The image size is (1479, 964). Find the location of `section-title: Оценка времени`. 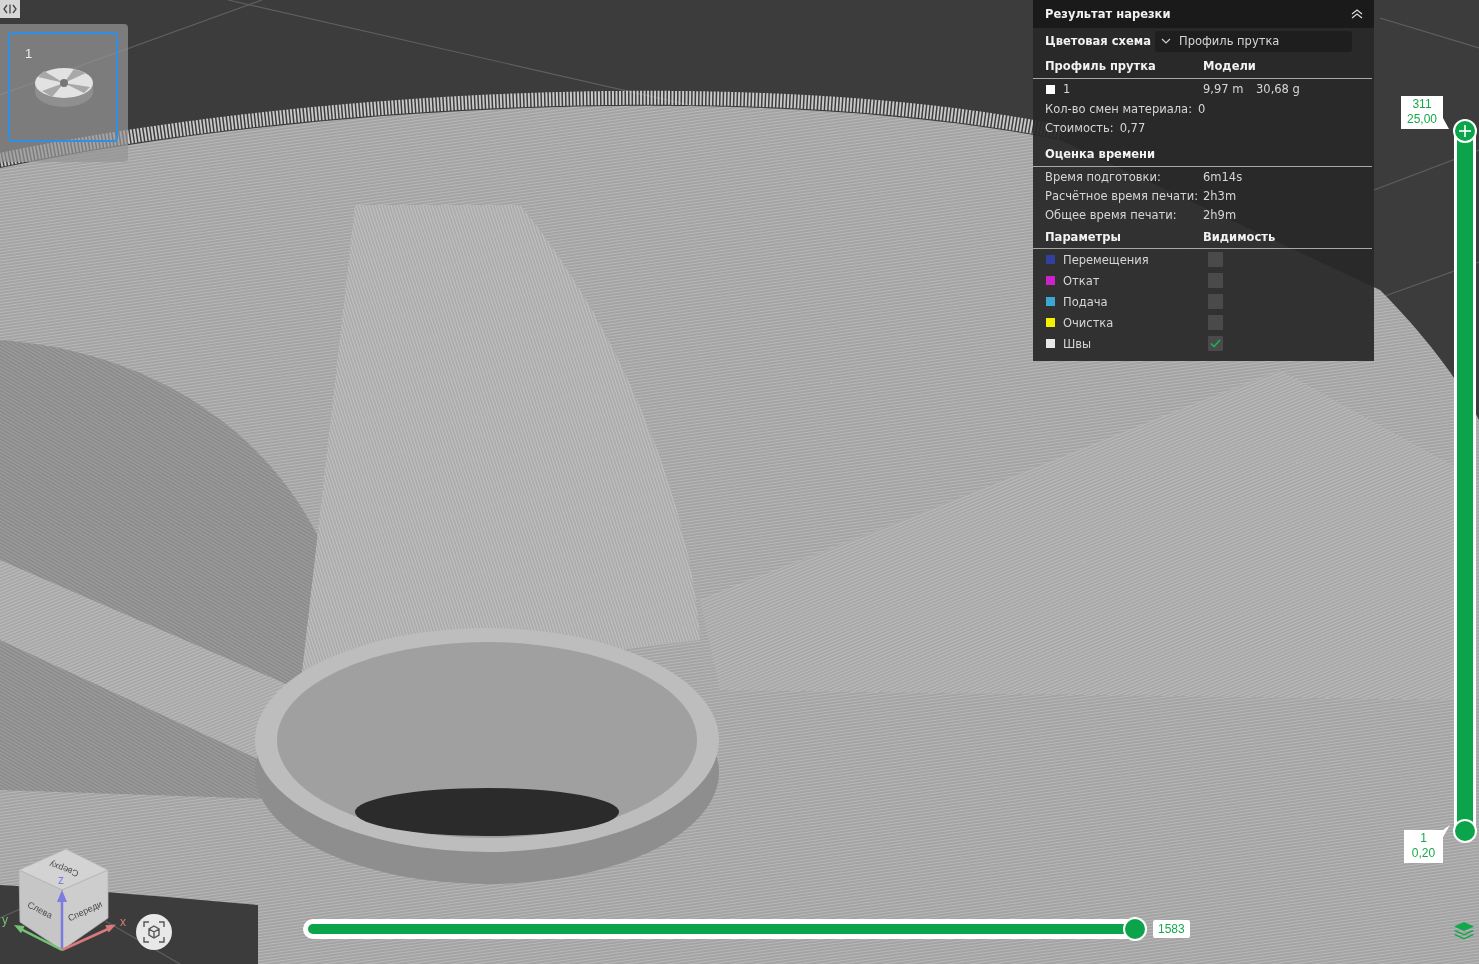

section-title: Оценка времени is located at coordinates (1101, 154).